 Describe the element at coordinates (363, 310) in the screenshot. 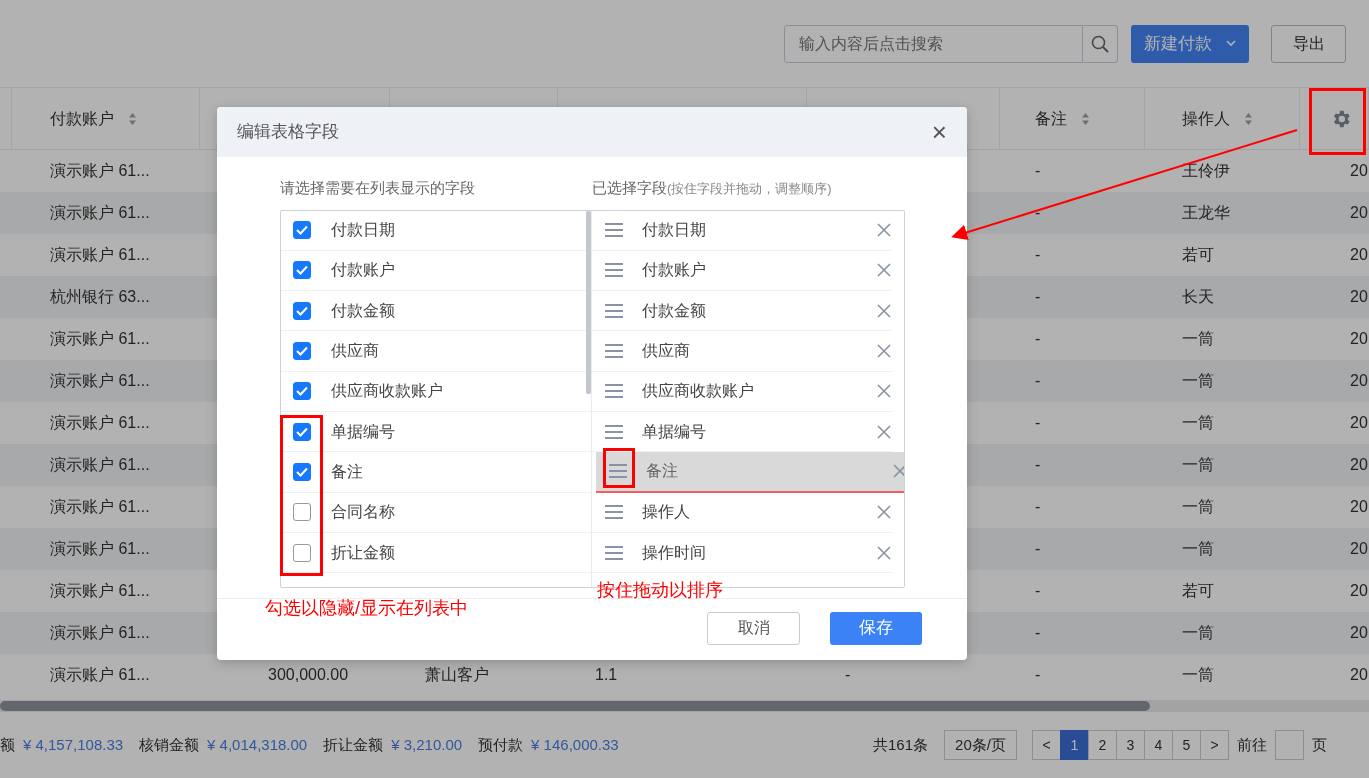

I see `field-label: 付款金额` at that location.